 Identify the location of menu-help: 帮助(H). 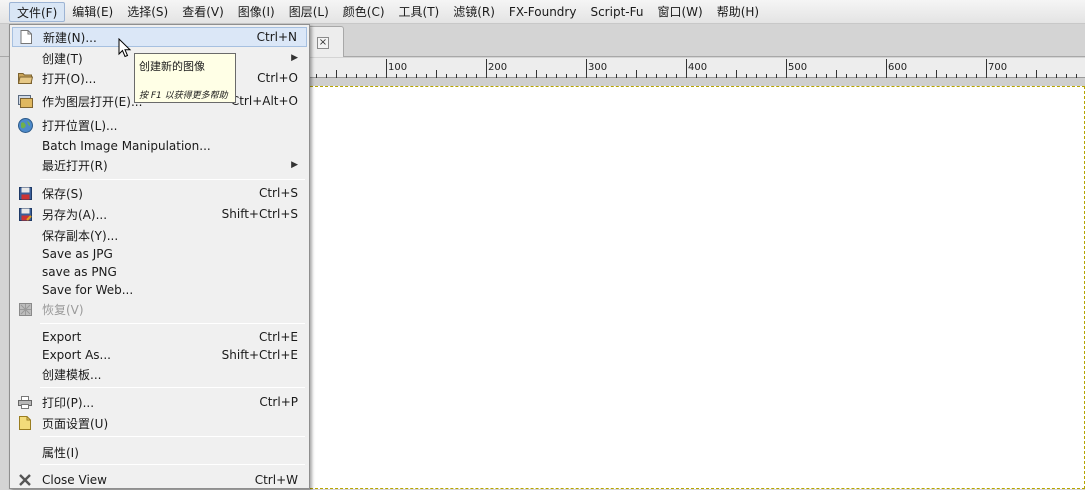
(738, 12).